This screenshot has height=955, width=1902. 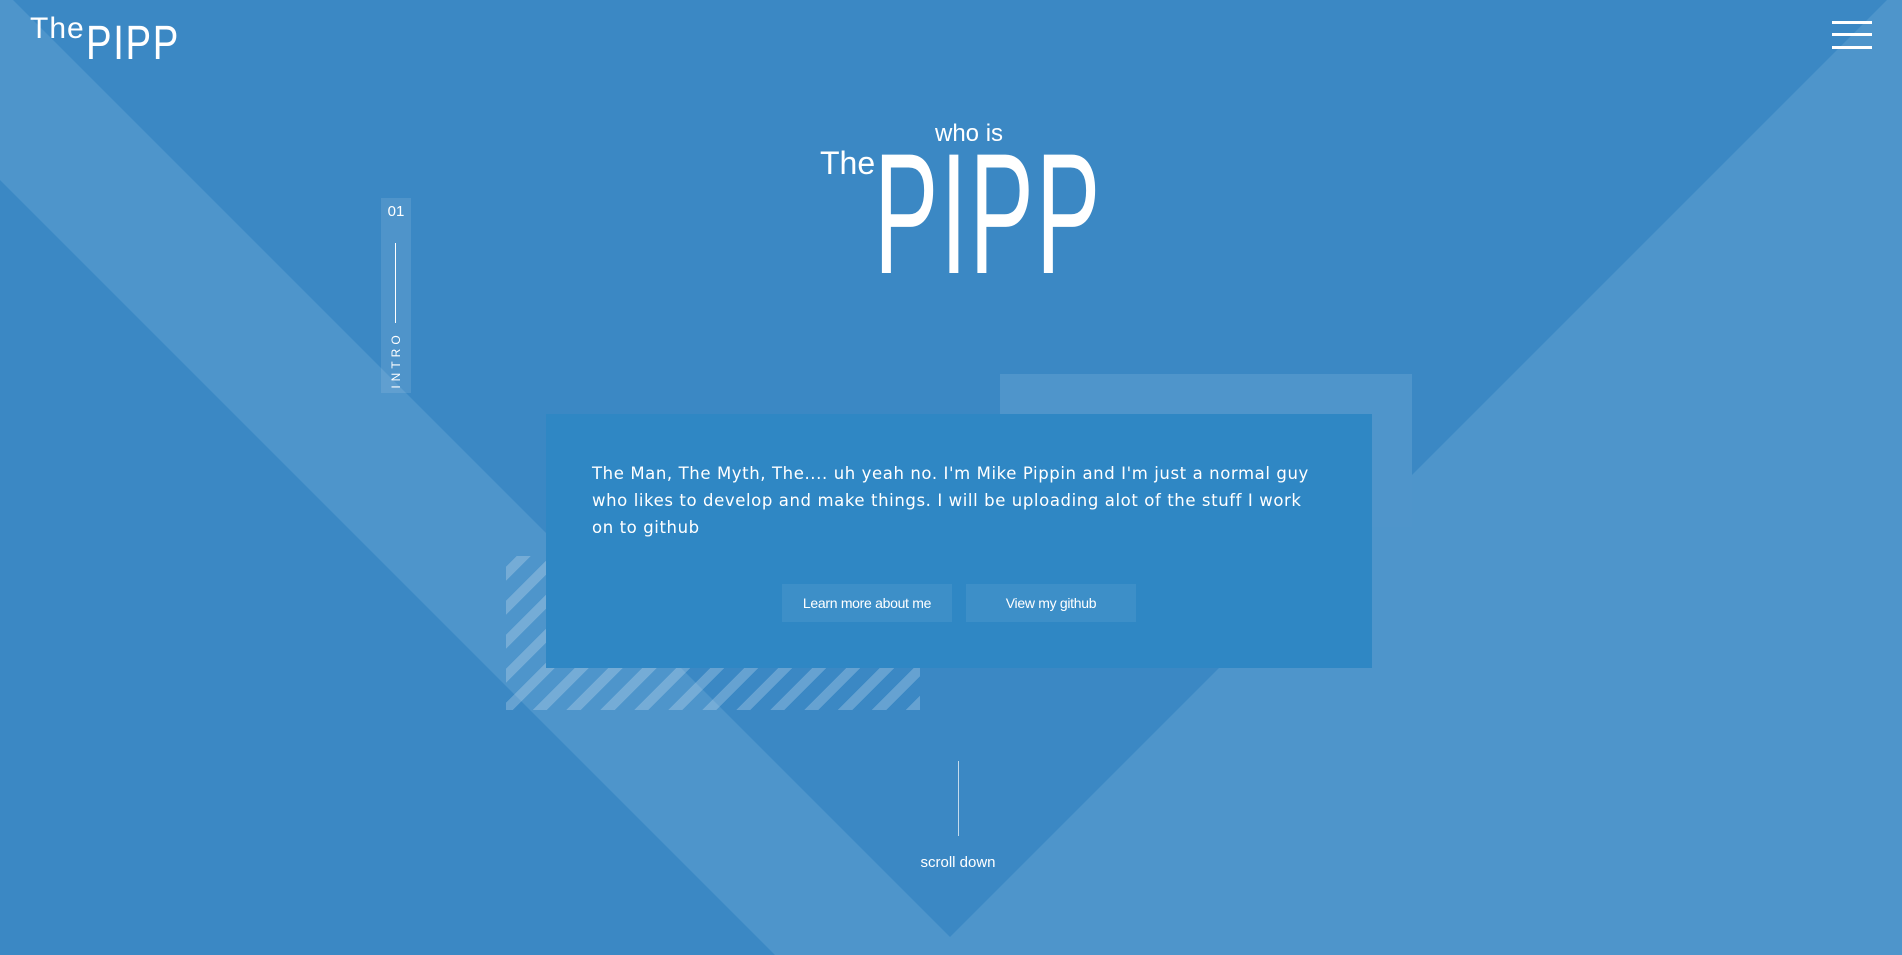 What do you see at coordinates (133, 43) in the screenshot?
I see `logo-pipp: PIPP` at bounding box center [133, 43].